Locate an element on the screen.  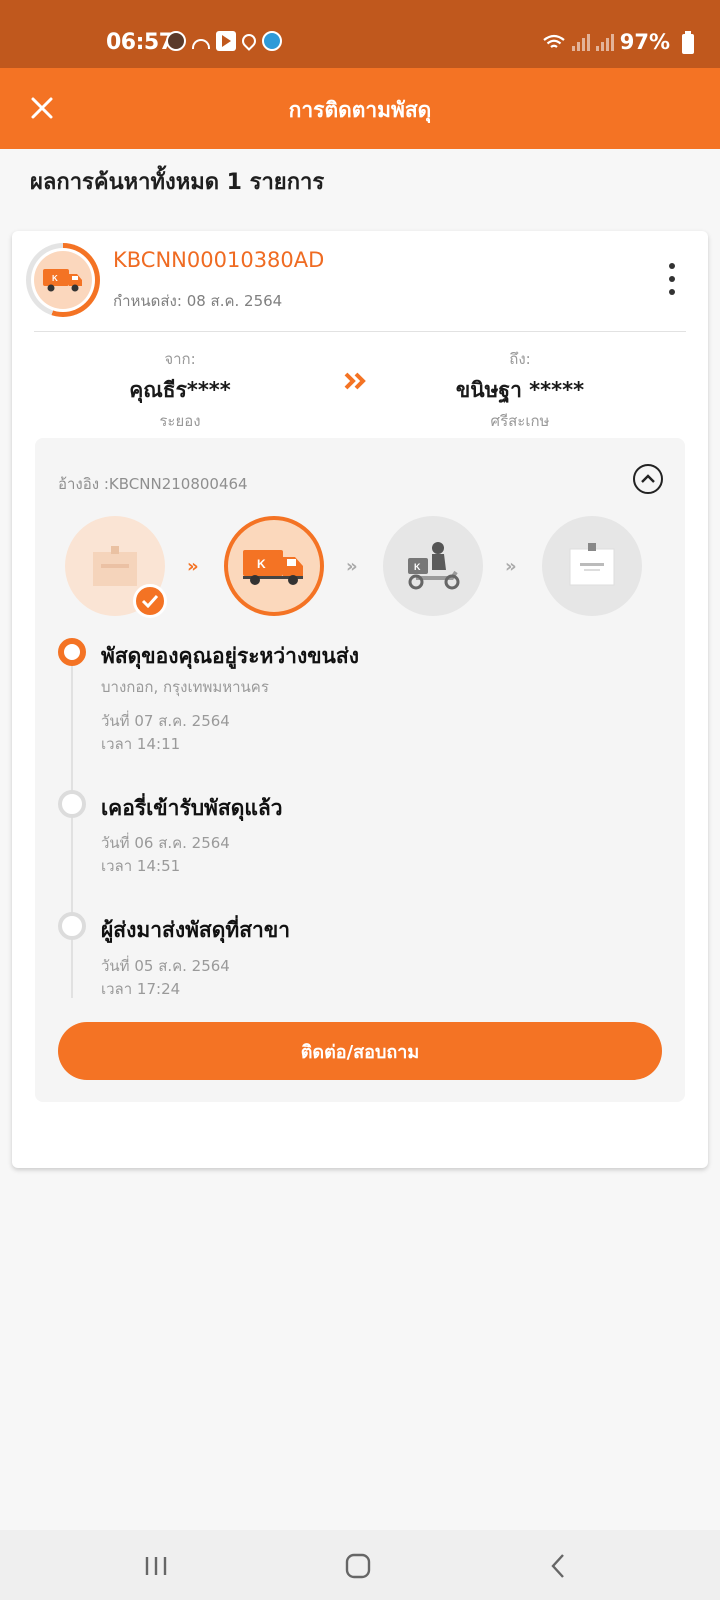
media-app-icon is located at coordinates (226, 41).